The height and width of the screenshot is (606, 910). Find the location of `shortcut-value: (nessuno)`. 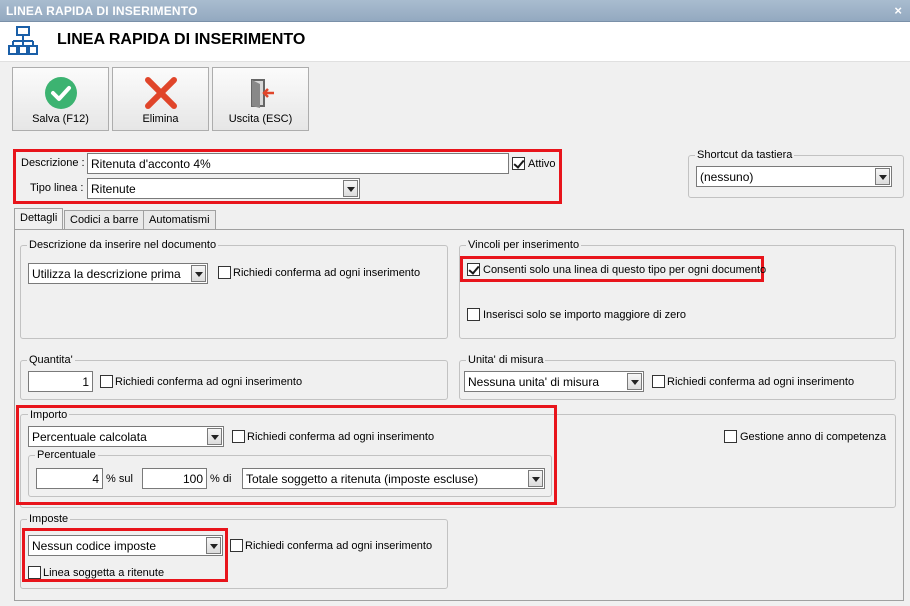

shortcut-value: (nessuno) is located at coordinates (727, 177).